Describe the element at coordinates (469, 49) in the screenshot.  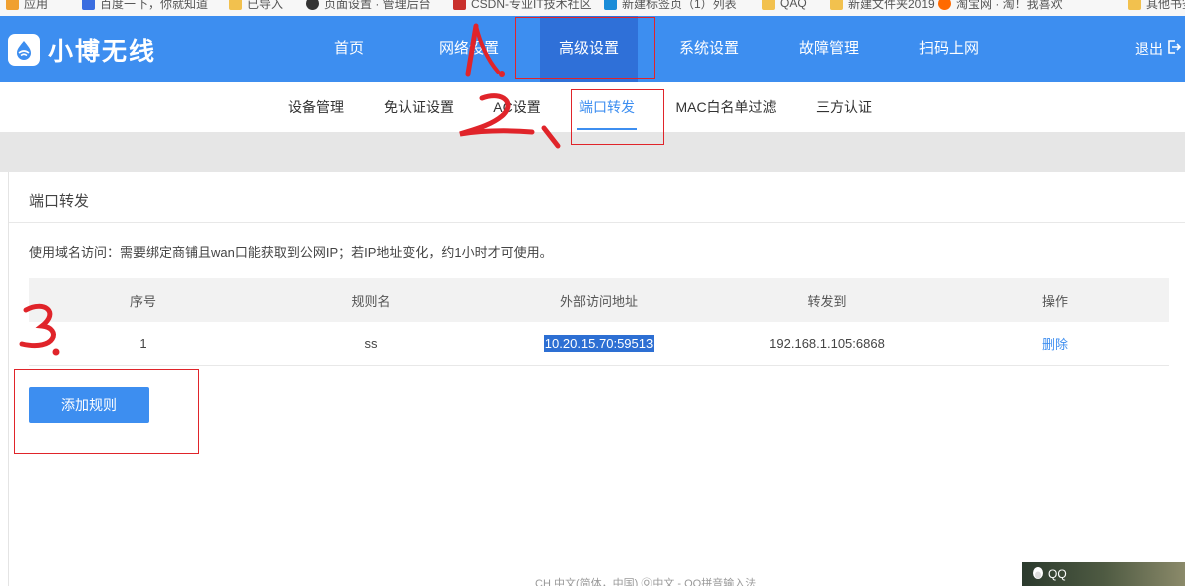
I see `nav-network-settings: 网络设置` at that location.